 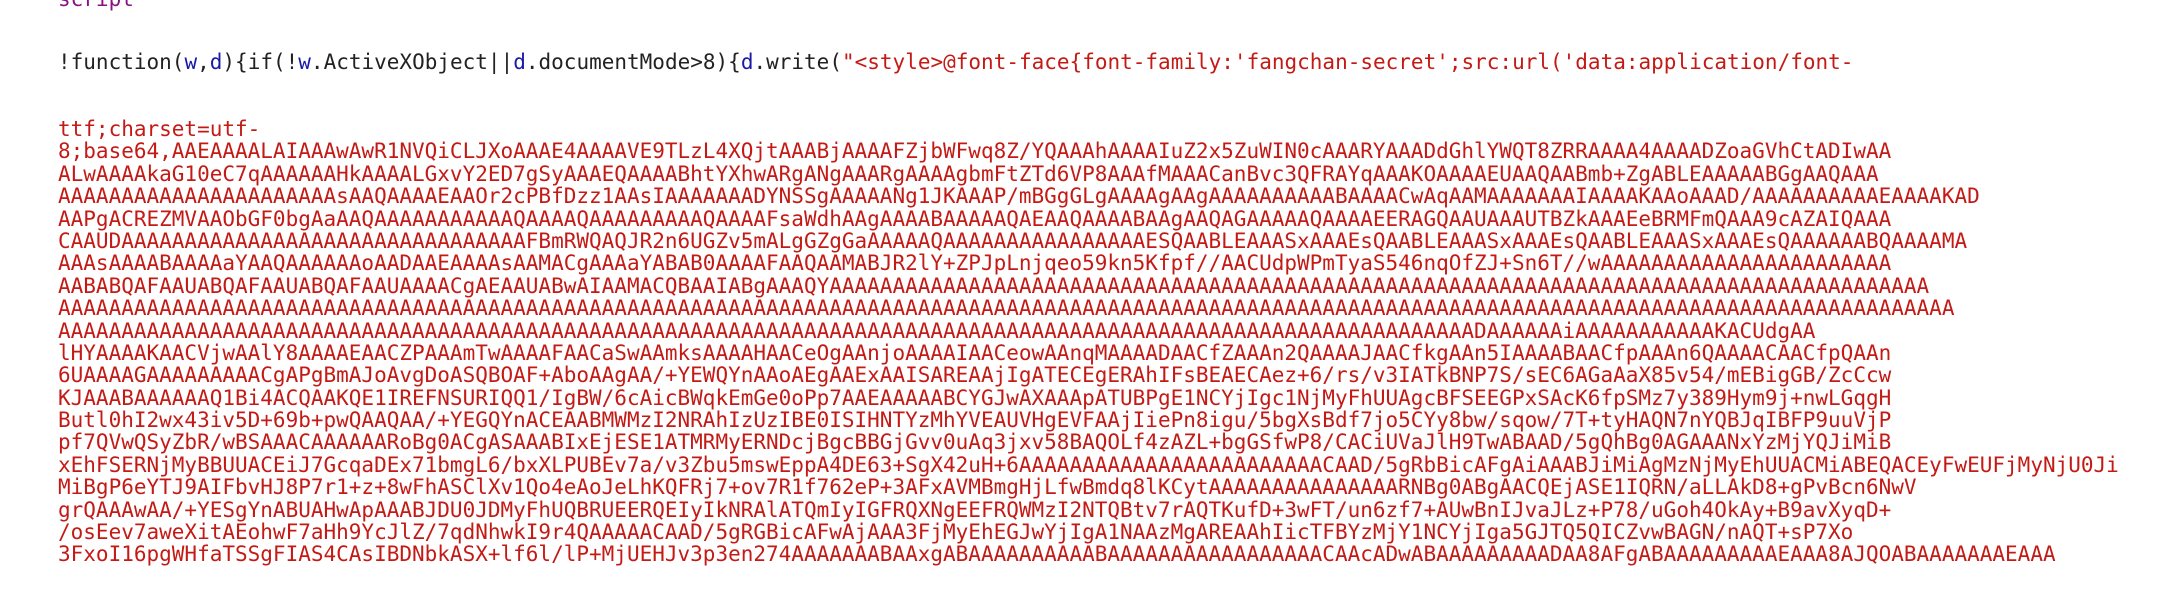 I want to click on code-line-string: ttf;charset=utf-, so click(x=159, y=129).